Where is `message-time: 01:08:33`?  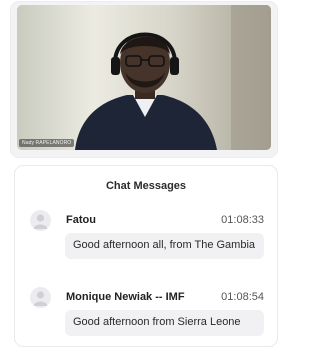 message-time: 01:08:33 is located at coordinates (242, 220).